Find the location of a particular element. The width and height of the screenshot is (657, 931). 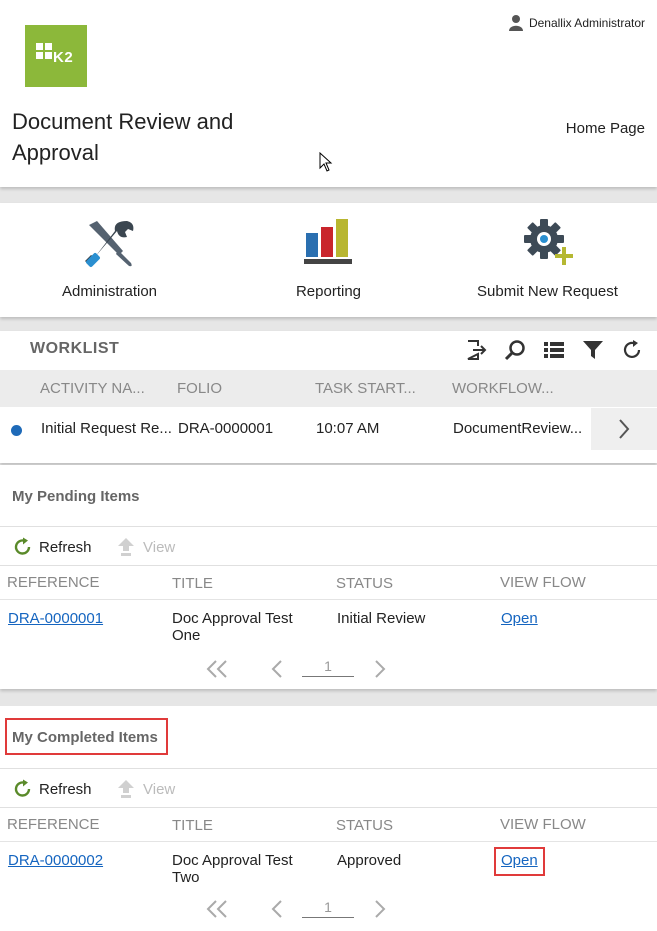

administration-tile: Administration is located at coordinates (109, 260).